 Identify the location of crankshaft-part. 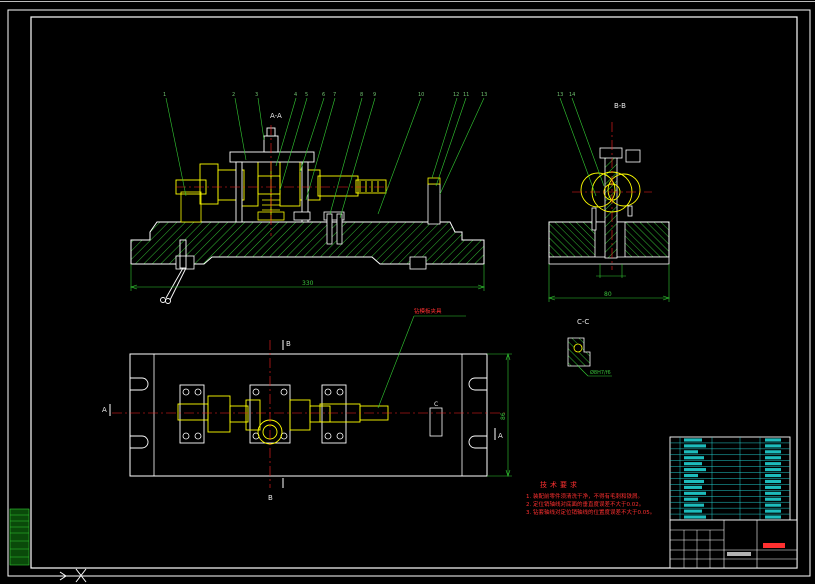
(281, 182).